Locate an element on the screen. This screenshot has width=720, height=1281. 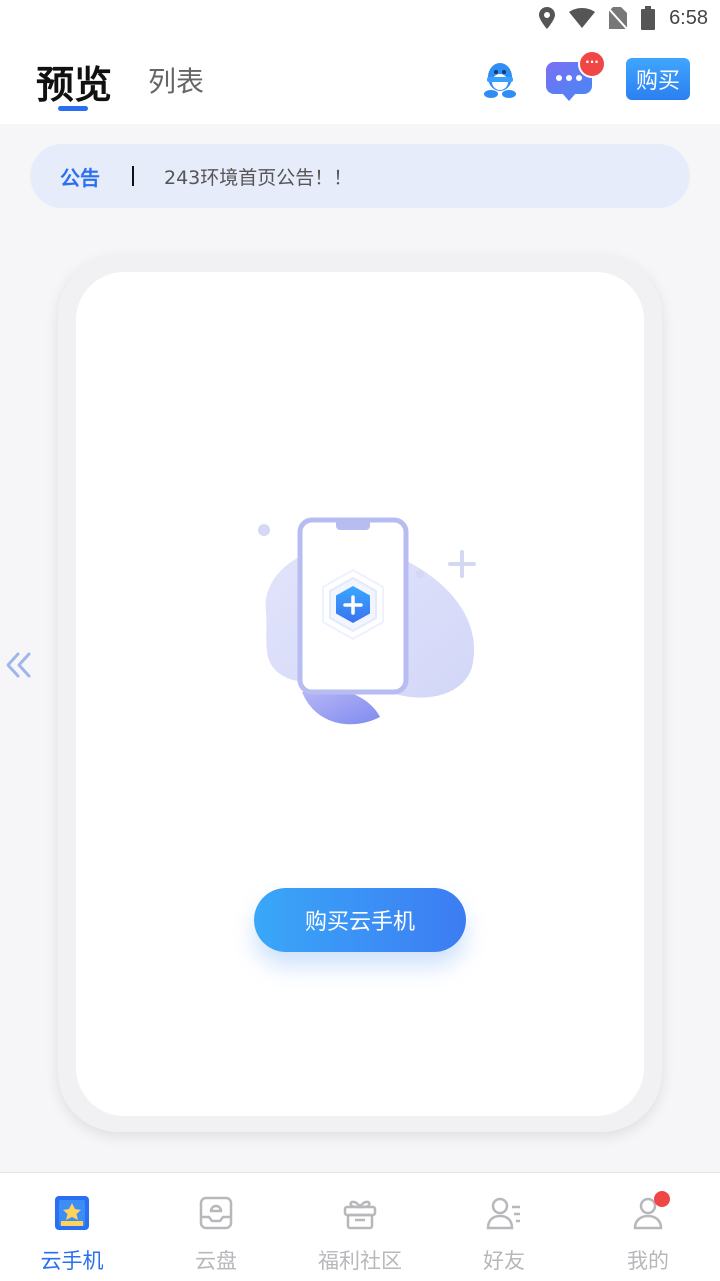
nav-item-friends: 好友 is located at coordinates (504, 1227).